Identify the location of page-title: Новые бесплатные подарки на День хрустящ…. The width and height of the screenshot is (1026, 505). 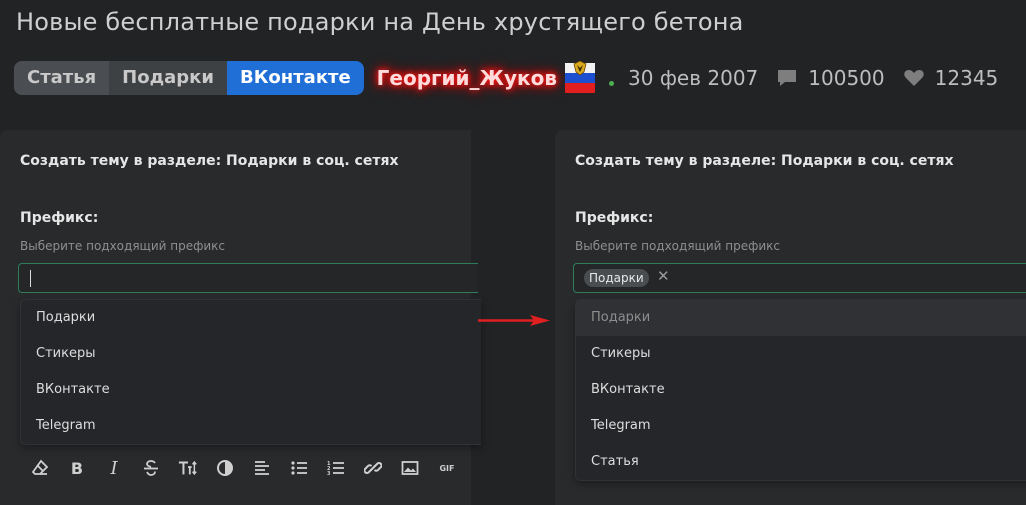
(380, 22).